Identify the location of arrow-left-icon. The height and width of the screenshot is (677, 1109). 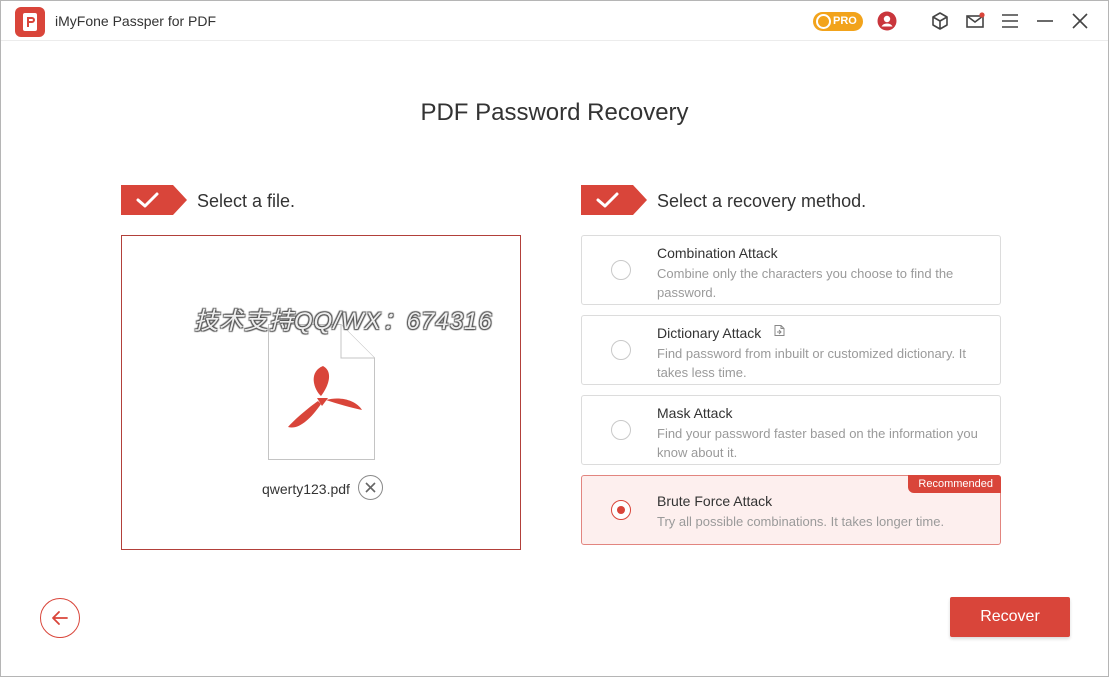
(60, 618).